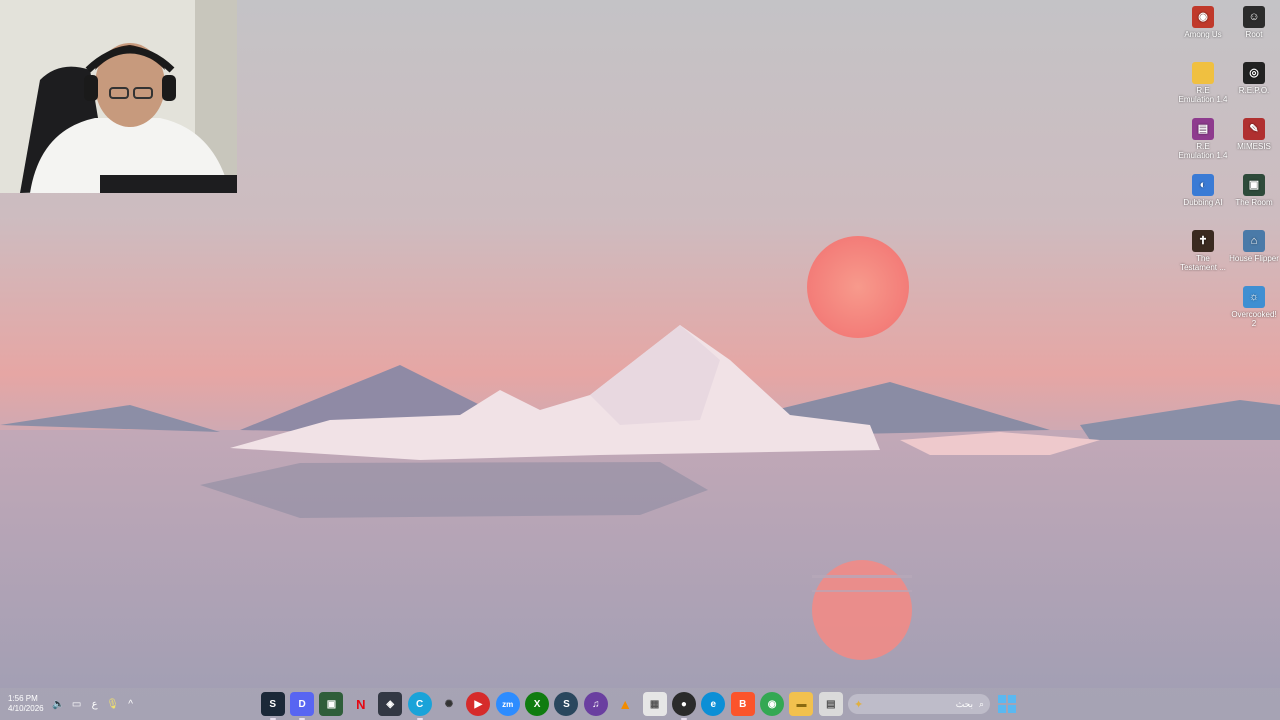 The height and width of the screenshot is (720, 1280). Describe the element at coordinates (113, 704) in the screenshot. I see `microphone-icon: 🎙` at that location.